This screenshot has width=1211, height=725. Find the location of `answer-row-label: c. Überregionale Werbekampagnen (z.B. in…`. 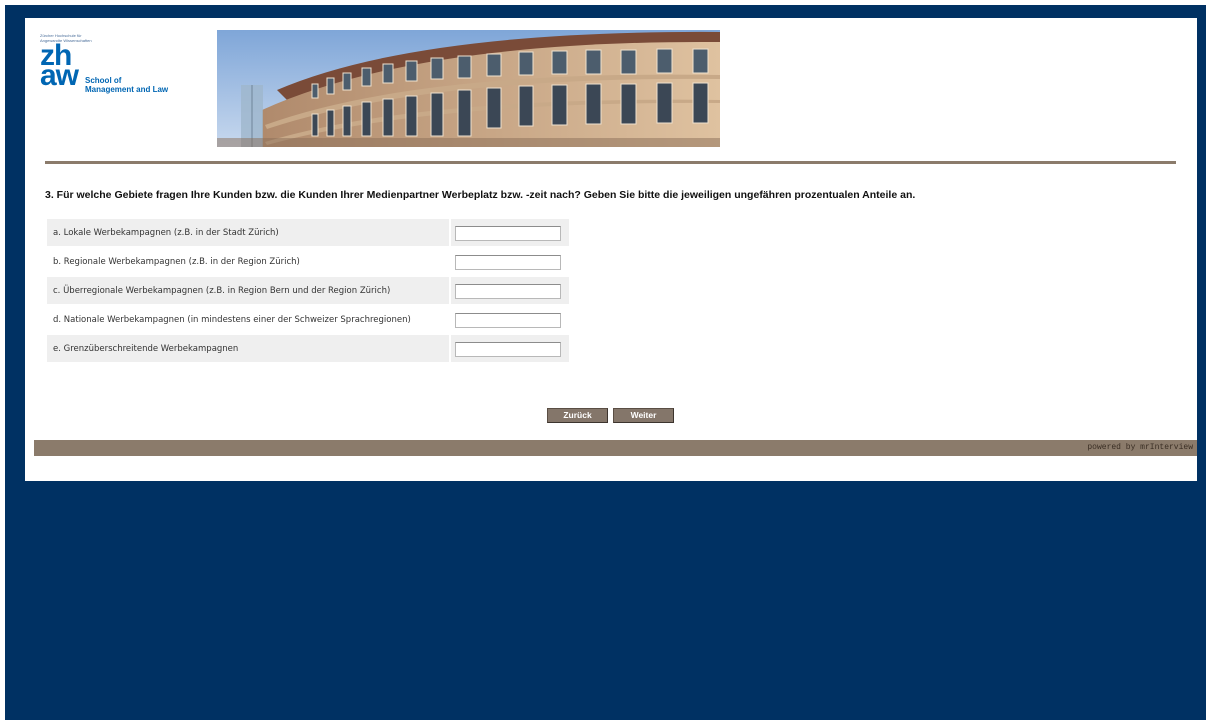

answer-row-label: c. Überregionale Werbekampagnen (z.B. in… is located at coordinates (248, 290).